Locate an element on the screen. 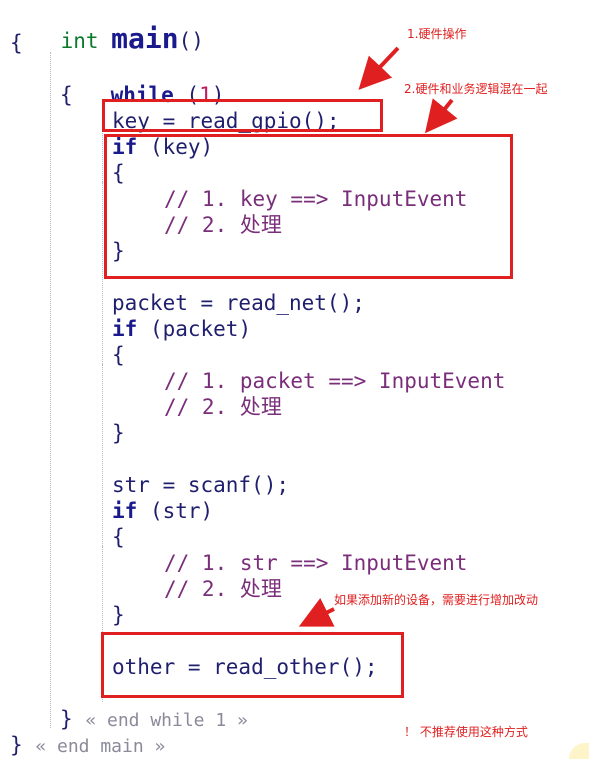  annotation-mixed-logic: 2.硬件和业务逻辑混在一起 is located at coordinates (476, 89).